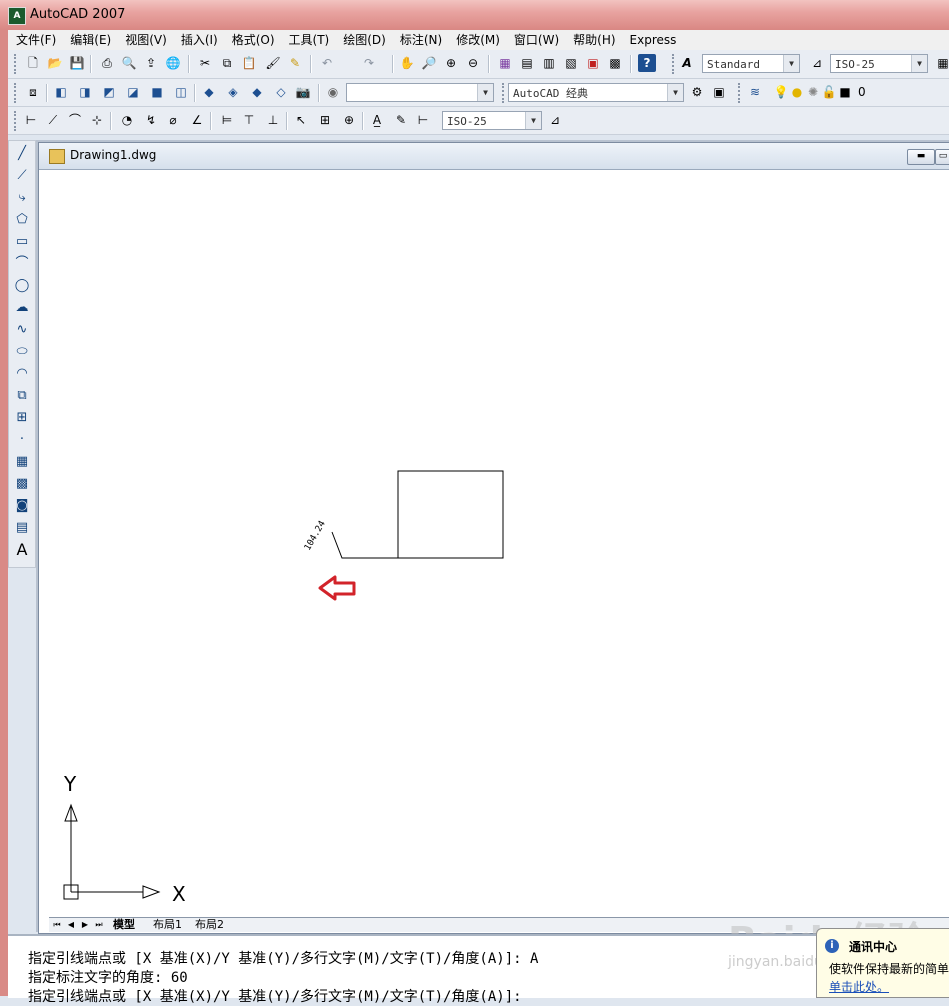 This screenshot has height=1006, width=949. I want to click on revision-cloud-icon: ☁, so click(22, 308).